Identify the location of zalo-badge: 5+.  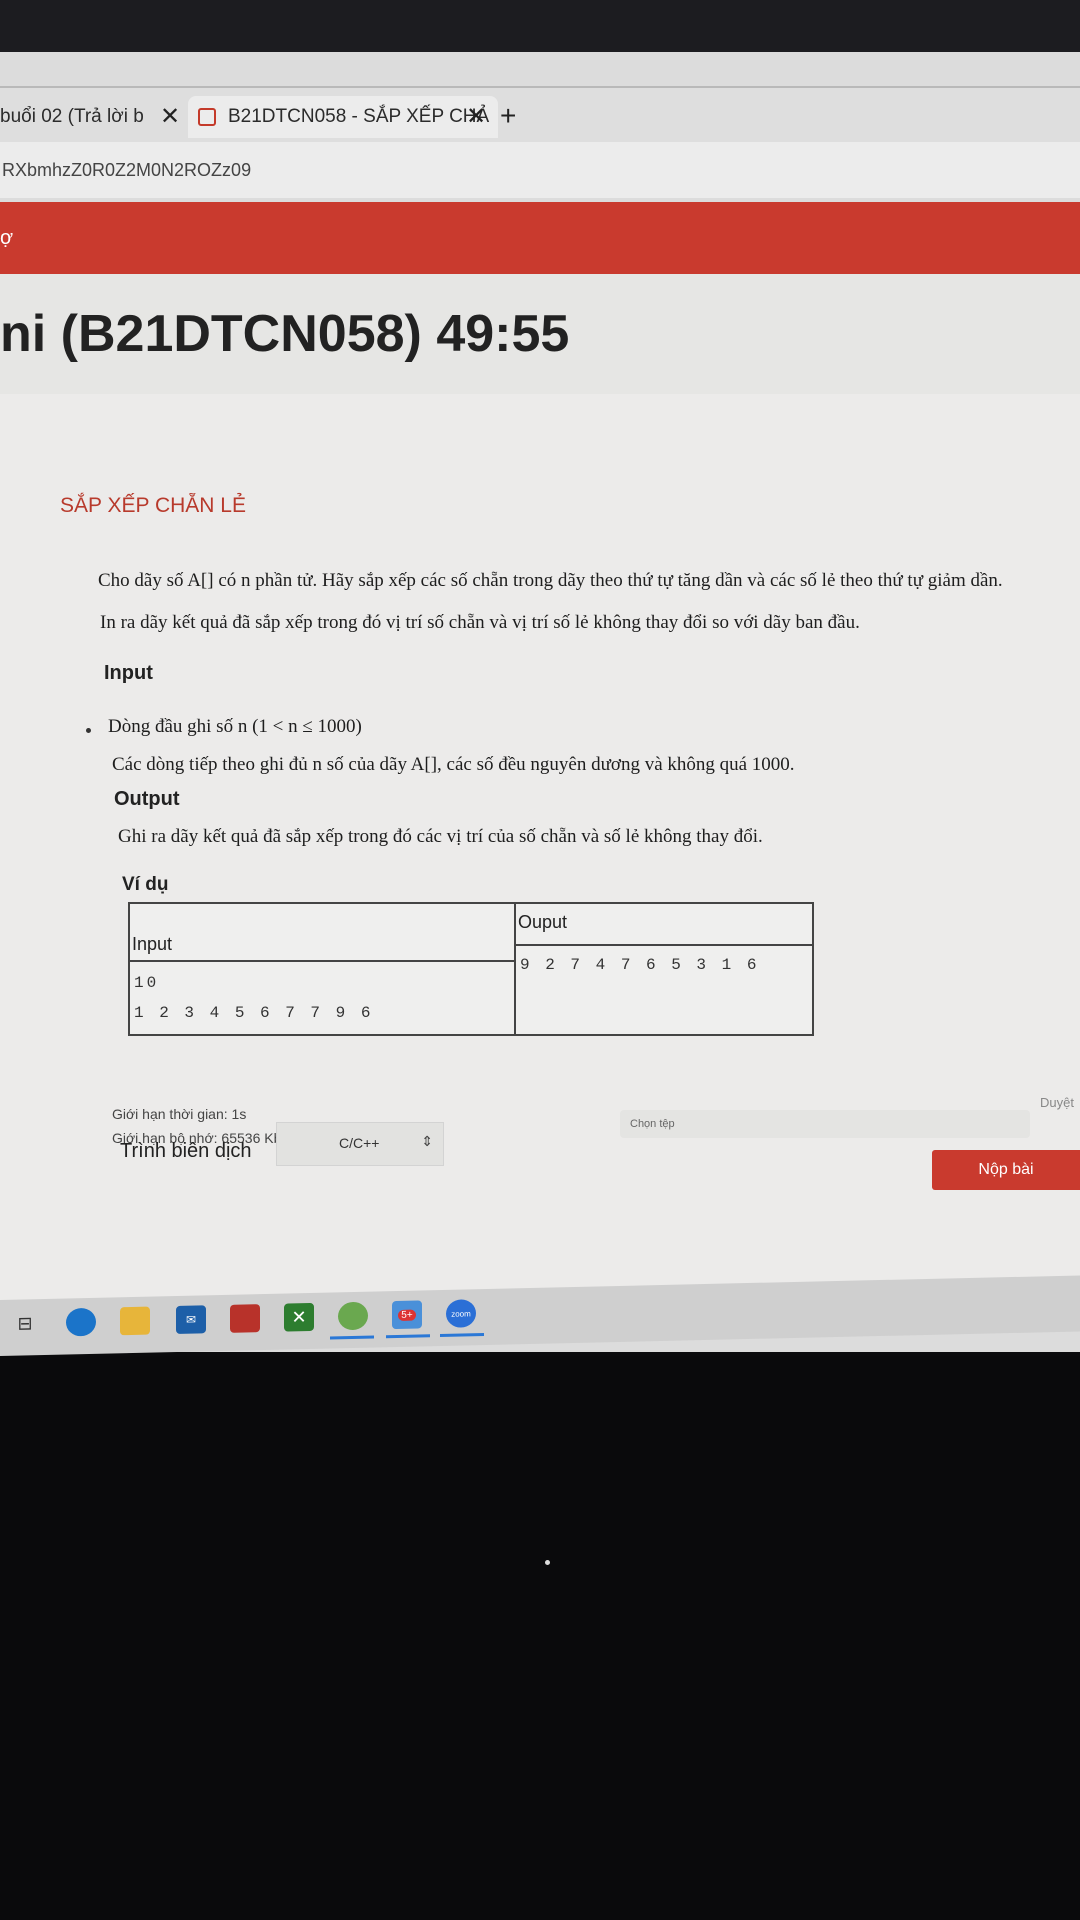
(407, 1315).